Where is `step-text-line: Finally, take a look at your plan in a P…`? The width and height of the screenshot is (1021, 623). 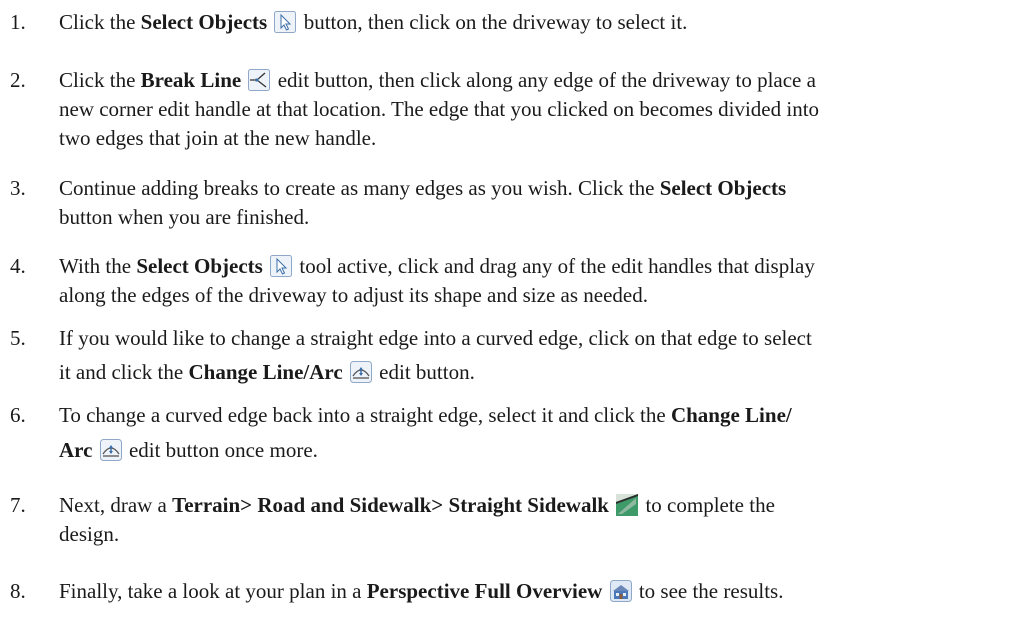 step-text-line: Finally, take a look at your plan in a P… is located at coordinates (421, 591).